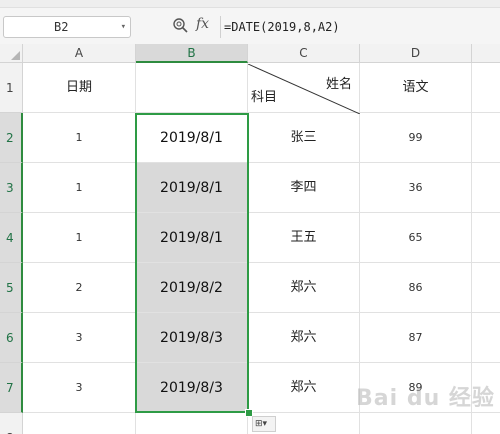 The height and width of the screenshot is (434, 500). Describe the element at coordinates (11, 138) in the screenshot. I see `row-header-2: 2` at that location.